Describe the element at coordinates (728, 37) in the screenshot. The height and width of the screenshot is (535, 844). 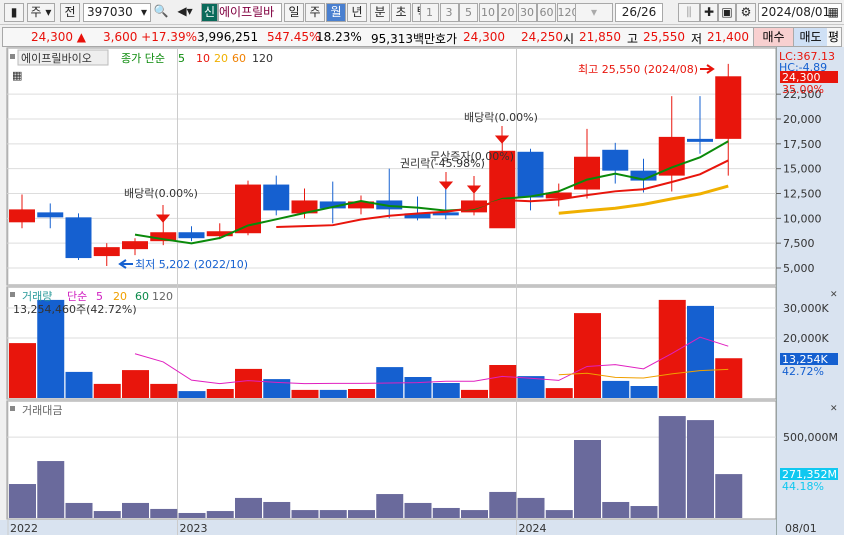
I see `low-price: 21,400` at that location.